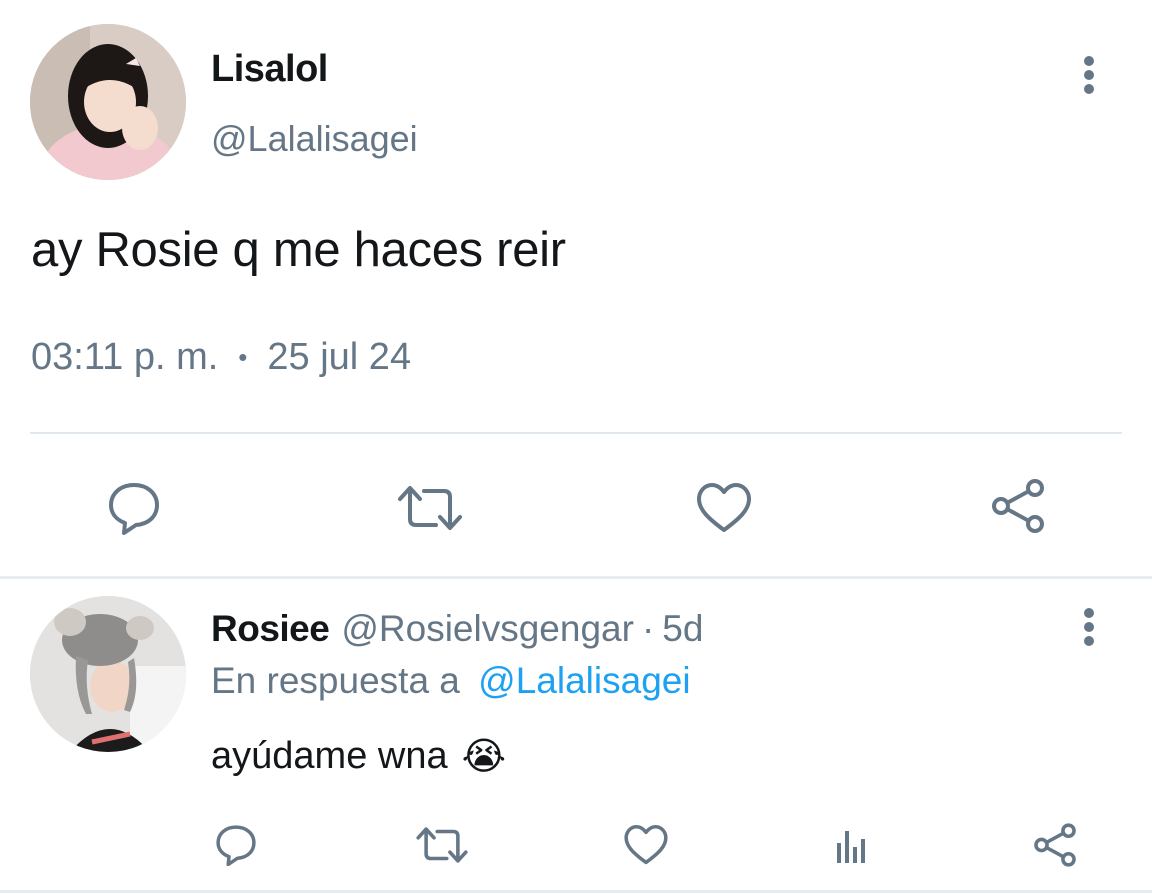 Image resolution: width=1152 pixels, height=894 pixels. Describe the element at coordinates (329, 756) in the screenshot. I see `reply-text-body: ayúdame wna` at that location.